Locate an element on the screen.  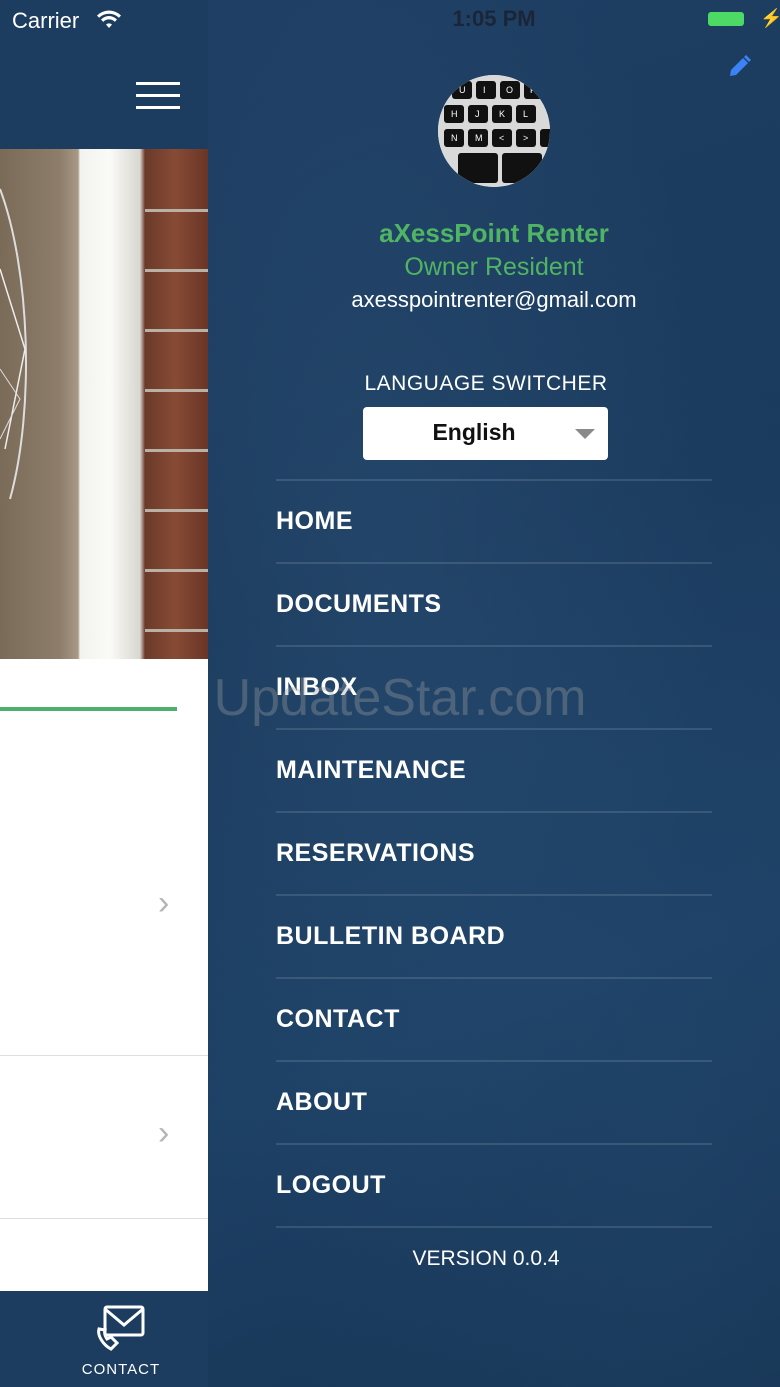
svg-text: U is located at coordinates (462, 90).